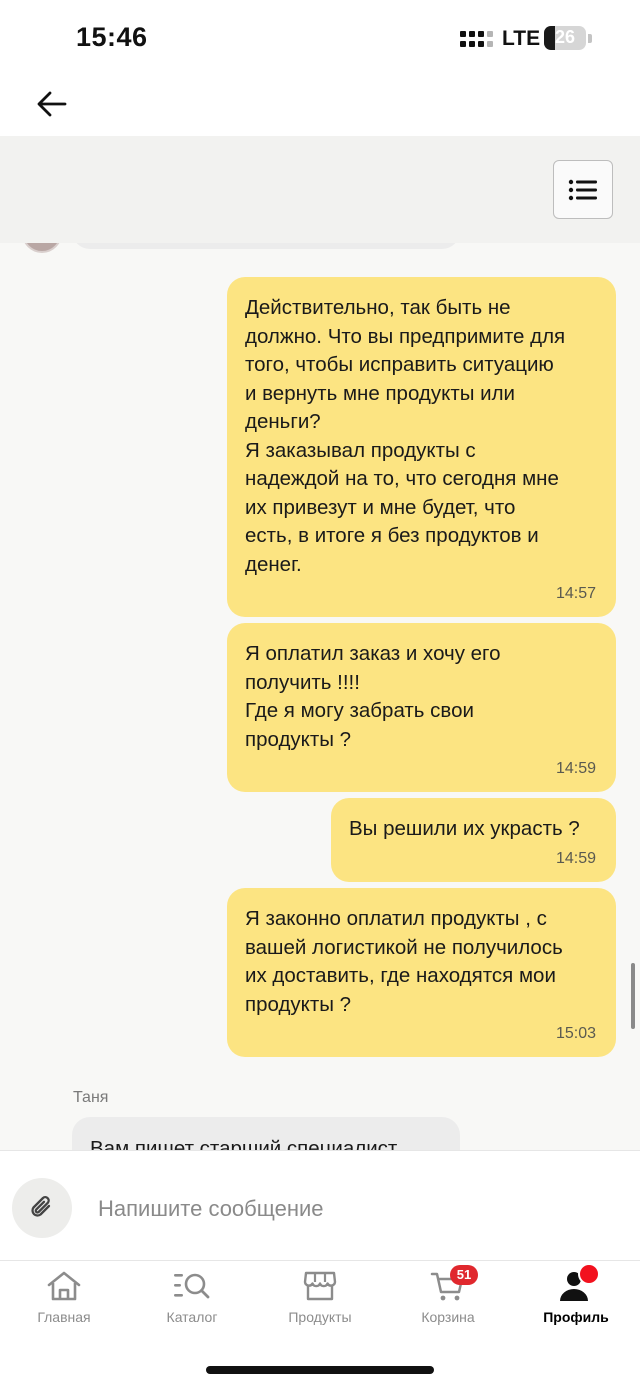 Image resolution: width=640 pixels, height=1385 pixels. What do you see at coordinates (590, 38) in the screenshot?
I see `battery-tip` at bounding box center [590, 38].